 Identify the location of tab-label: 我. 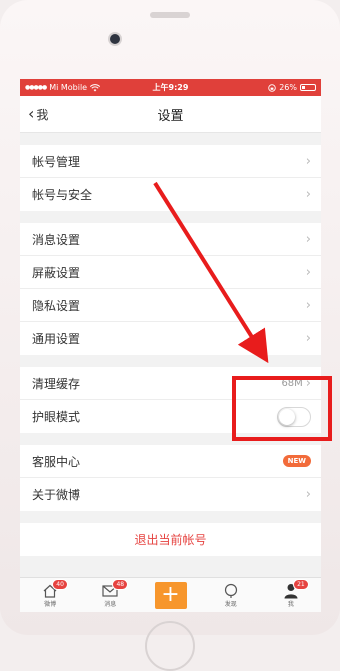
(290, 604).